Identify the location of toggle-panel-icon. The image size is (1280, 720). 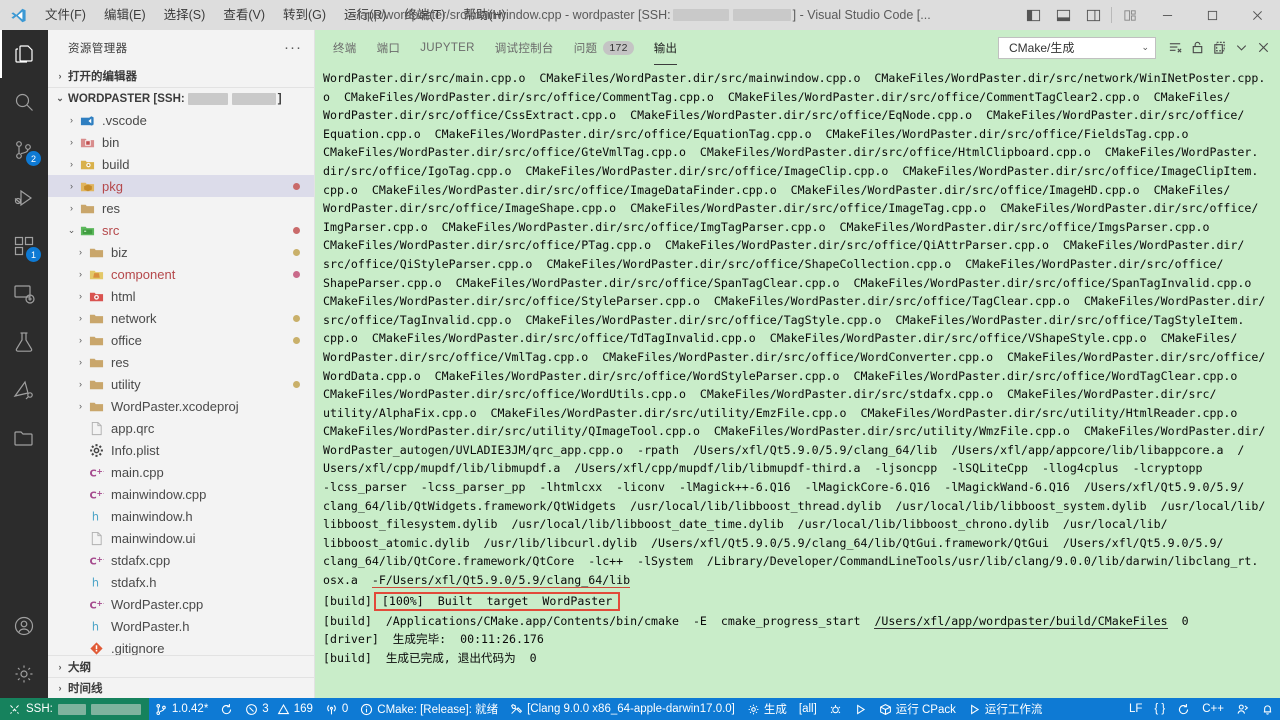
(1063, 15).